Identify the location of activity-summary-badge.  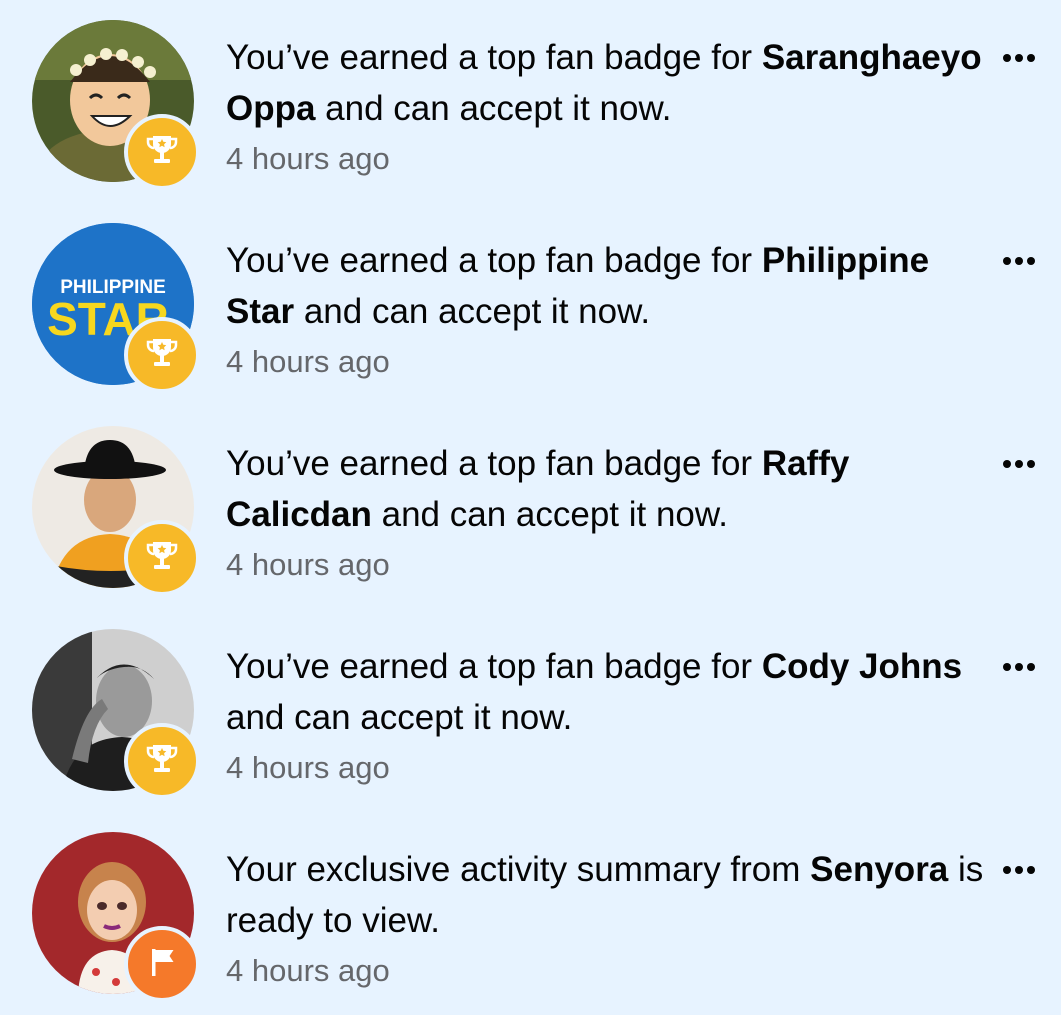
(162, 964).